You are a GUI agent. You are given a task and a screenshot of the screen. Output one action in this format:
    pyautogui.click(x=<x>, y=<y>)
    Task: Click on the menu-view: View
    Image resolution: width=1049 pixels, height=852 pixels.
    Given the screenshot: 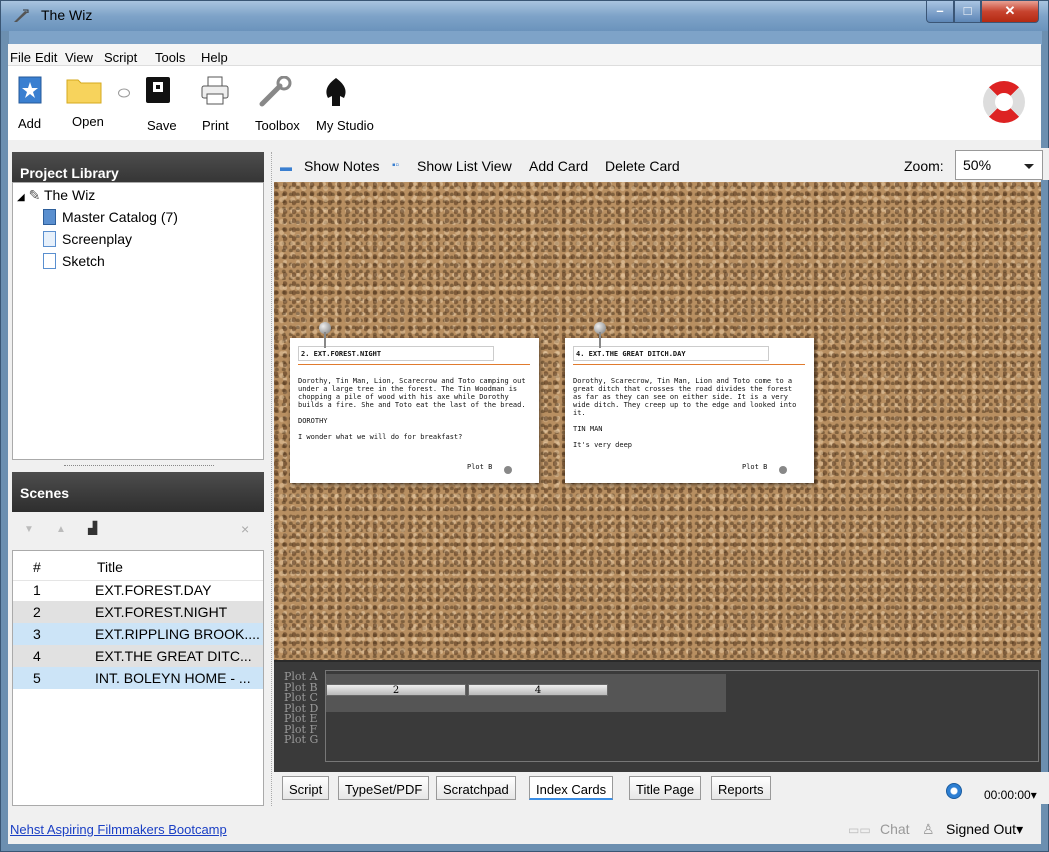 What is the action you would take?
    pyautogui.click(x=79, y=57)
    